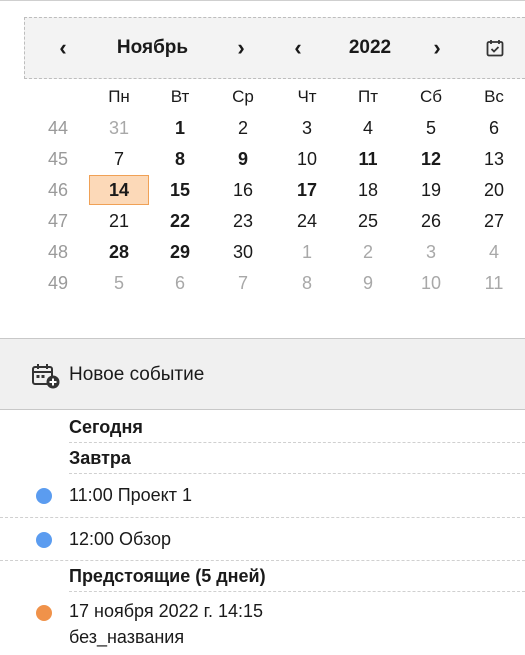  Describe the element at coordinates (46, 376) in the screenshot. I see `new-event-icon` at that location.